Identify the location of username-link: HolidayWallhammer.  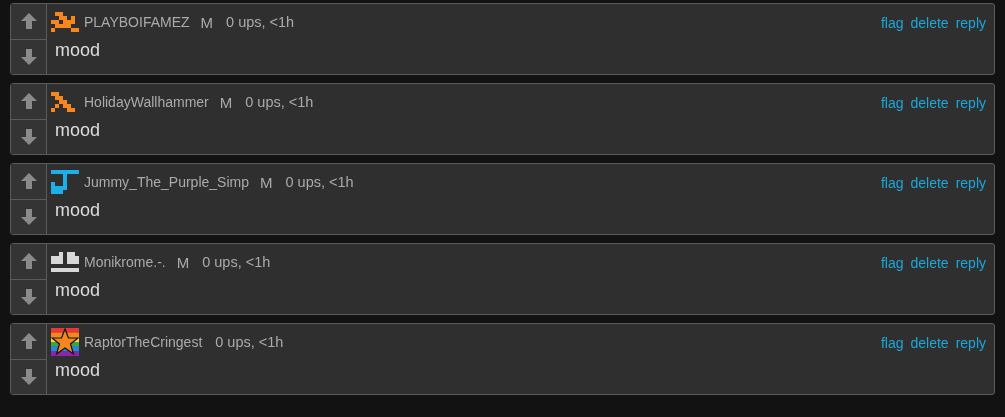
(146, 102).